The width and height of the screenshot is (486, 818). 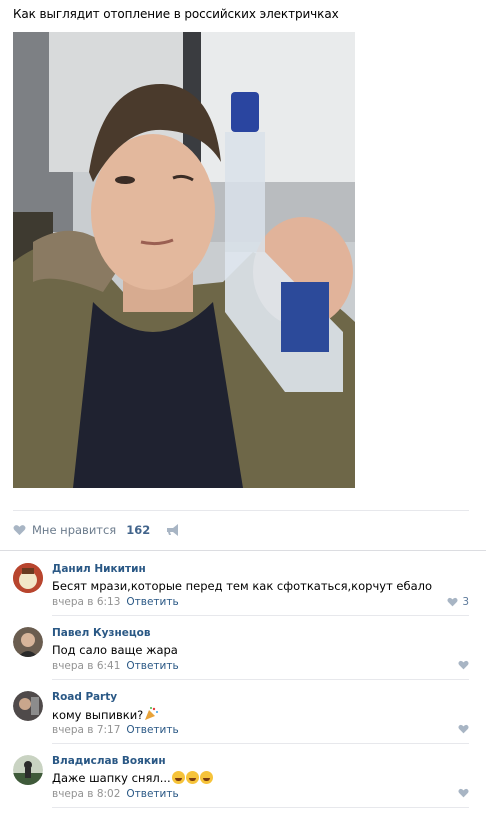 I want to click on comment-meta: вчера в 7:17 Ответить, so click(x=115, y=730).